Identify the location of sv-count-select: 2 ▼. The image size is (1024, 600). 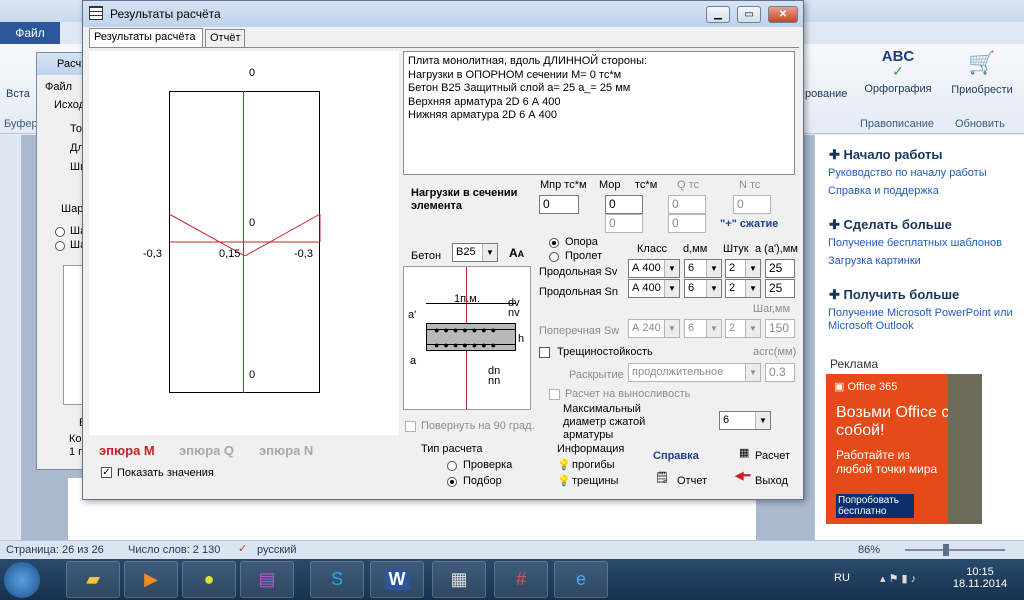
(743, 268).